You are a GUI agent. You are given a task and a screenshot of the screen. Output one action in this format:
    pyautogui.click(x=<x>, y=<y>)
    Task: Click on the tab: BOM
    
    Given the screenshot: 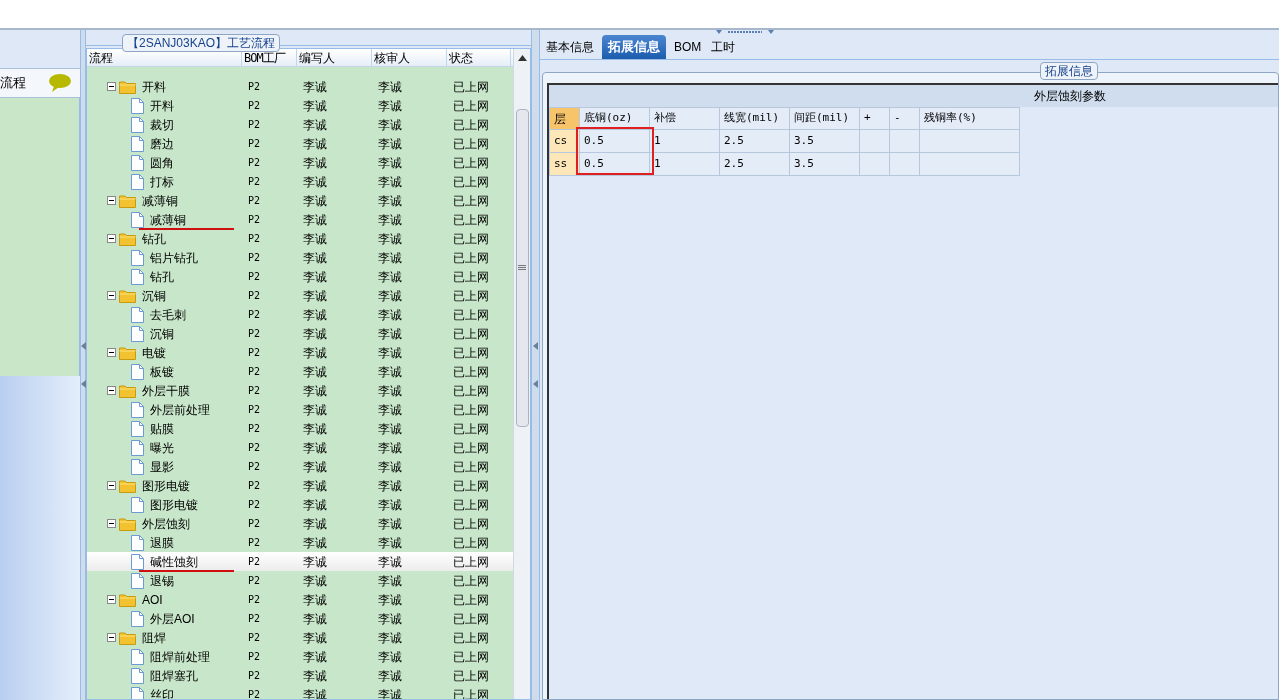 What is the action you would take?
    pyautogui.click(x=688, y=47)
    